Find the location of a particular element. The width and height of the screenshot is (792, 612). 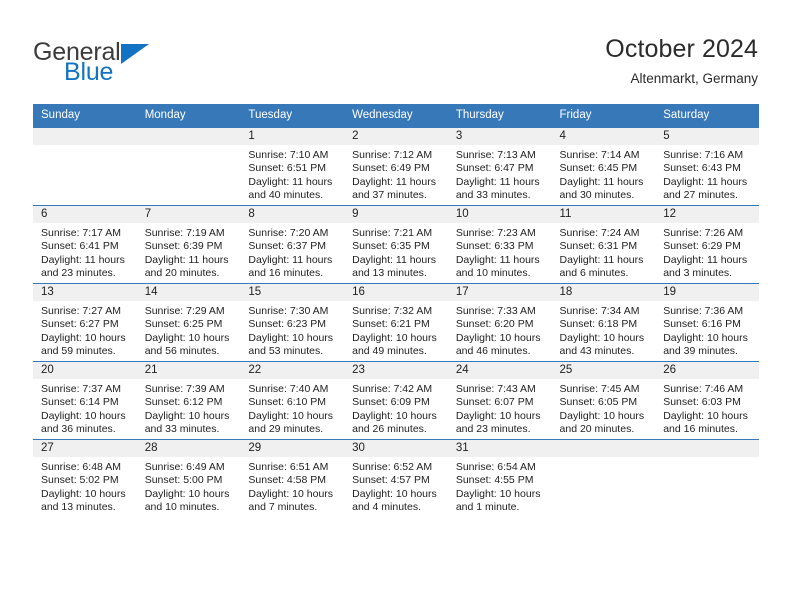

day-number: 8 is located at coordinates (292, 214).